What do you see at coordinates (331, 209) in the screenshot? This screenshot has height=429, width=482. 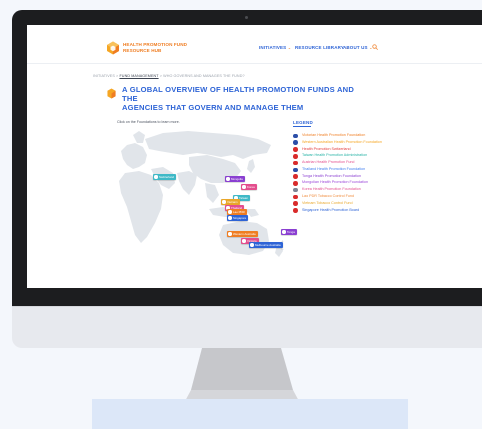 I see `legend-item-label: Singapore Health Promotion Board` at bounding box center [331, 209].